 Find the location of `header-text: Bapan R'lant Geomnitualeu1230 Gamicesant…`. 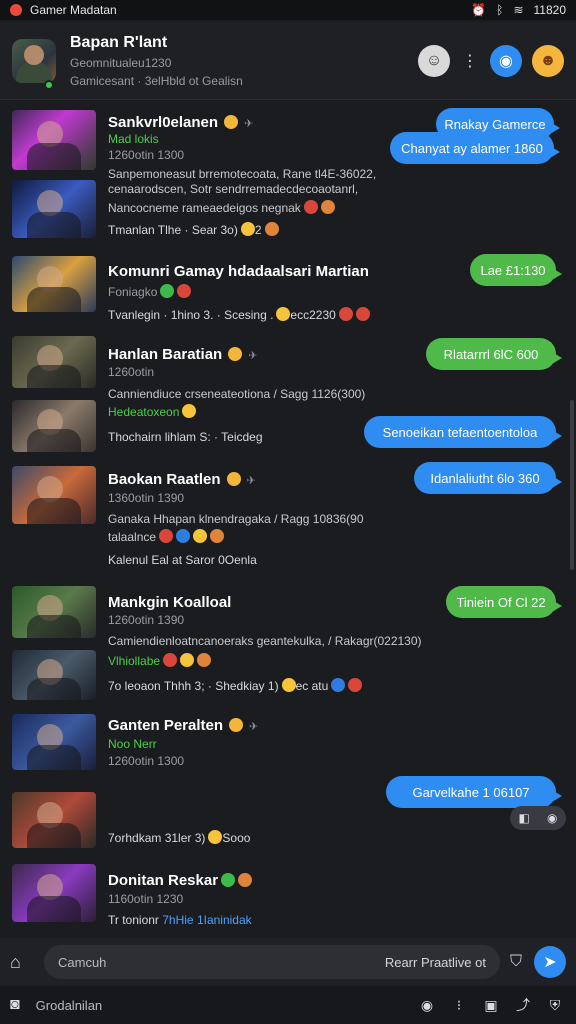

header-text: Bapan R'lant Geomnitualeu1230 Gamicesant… is located at coordinates (239, 61).